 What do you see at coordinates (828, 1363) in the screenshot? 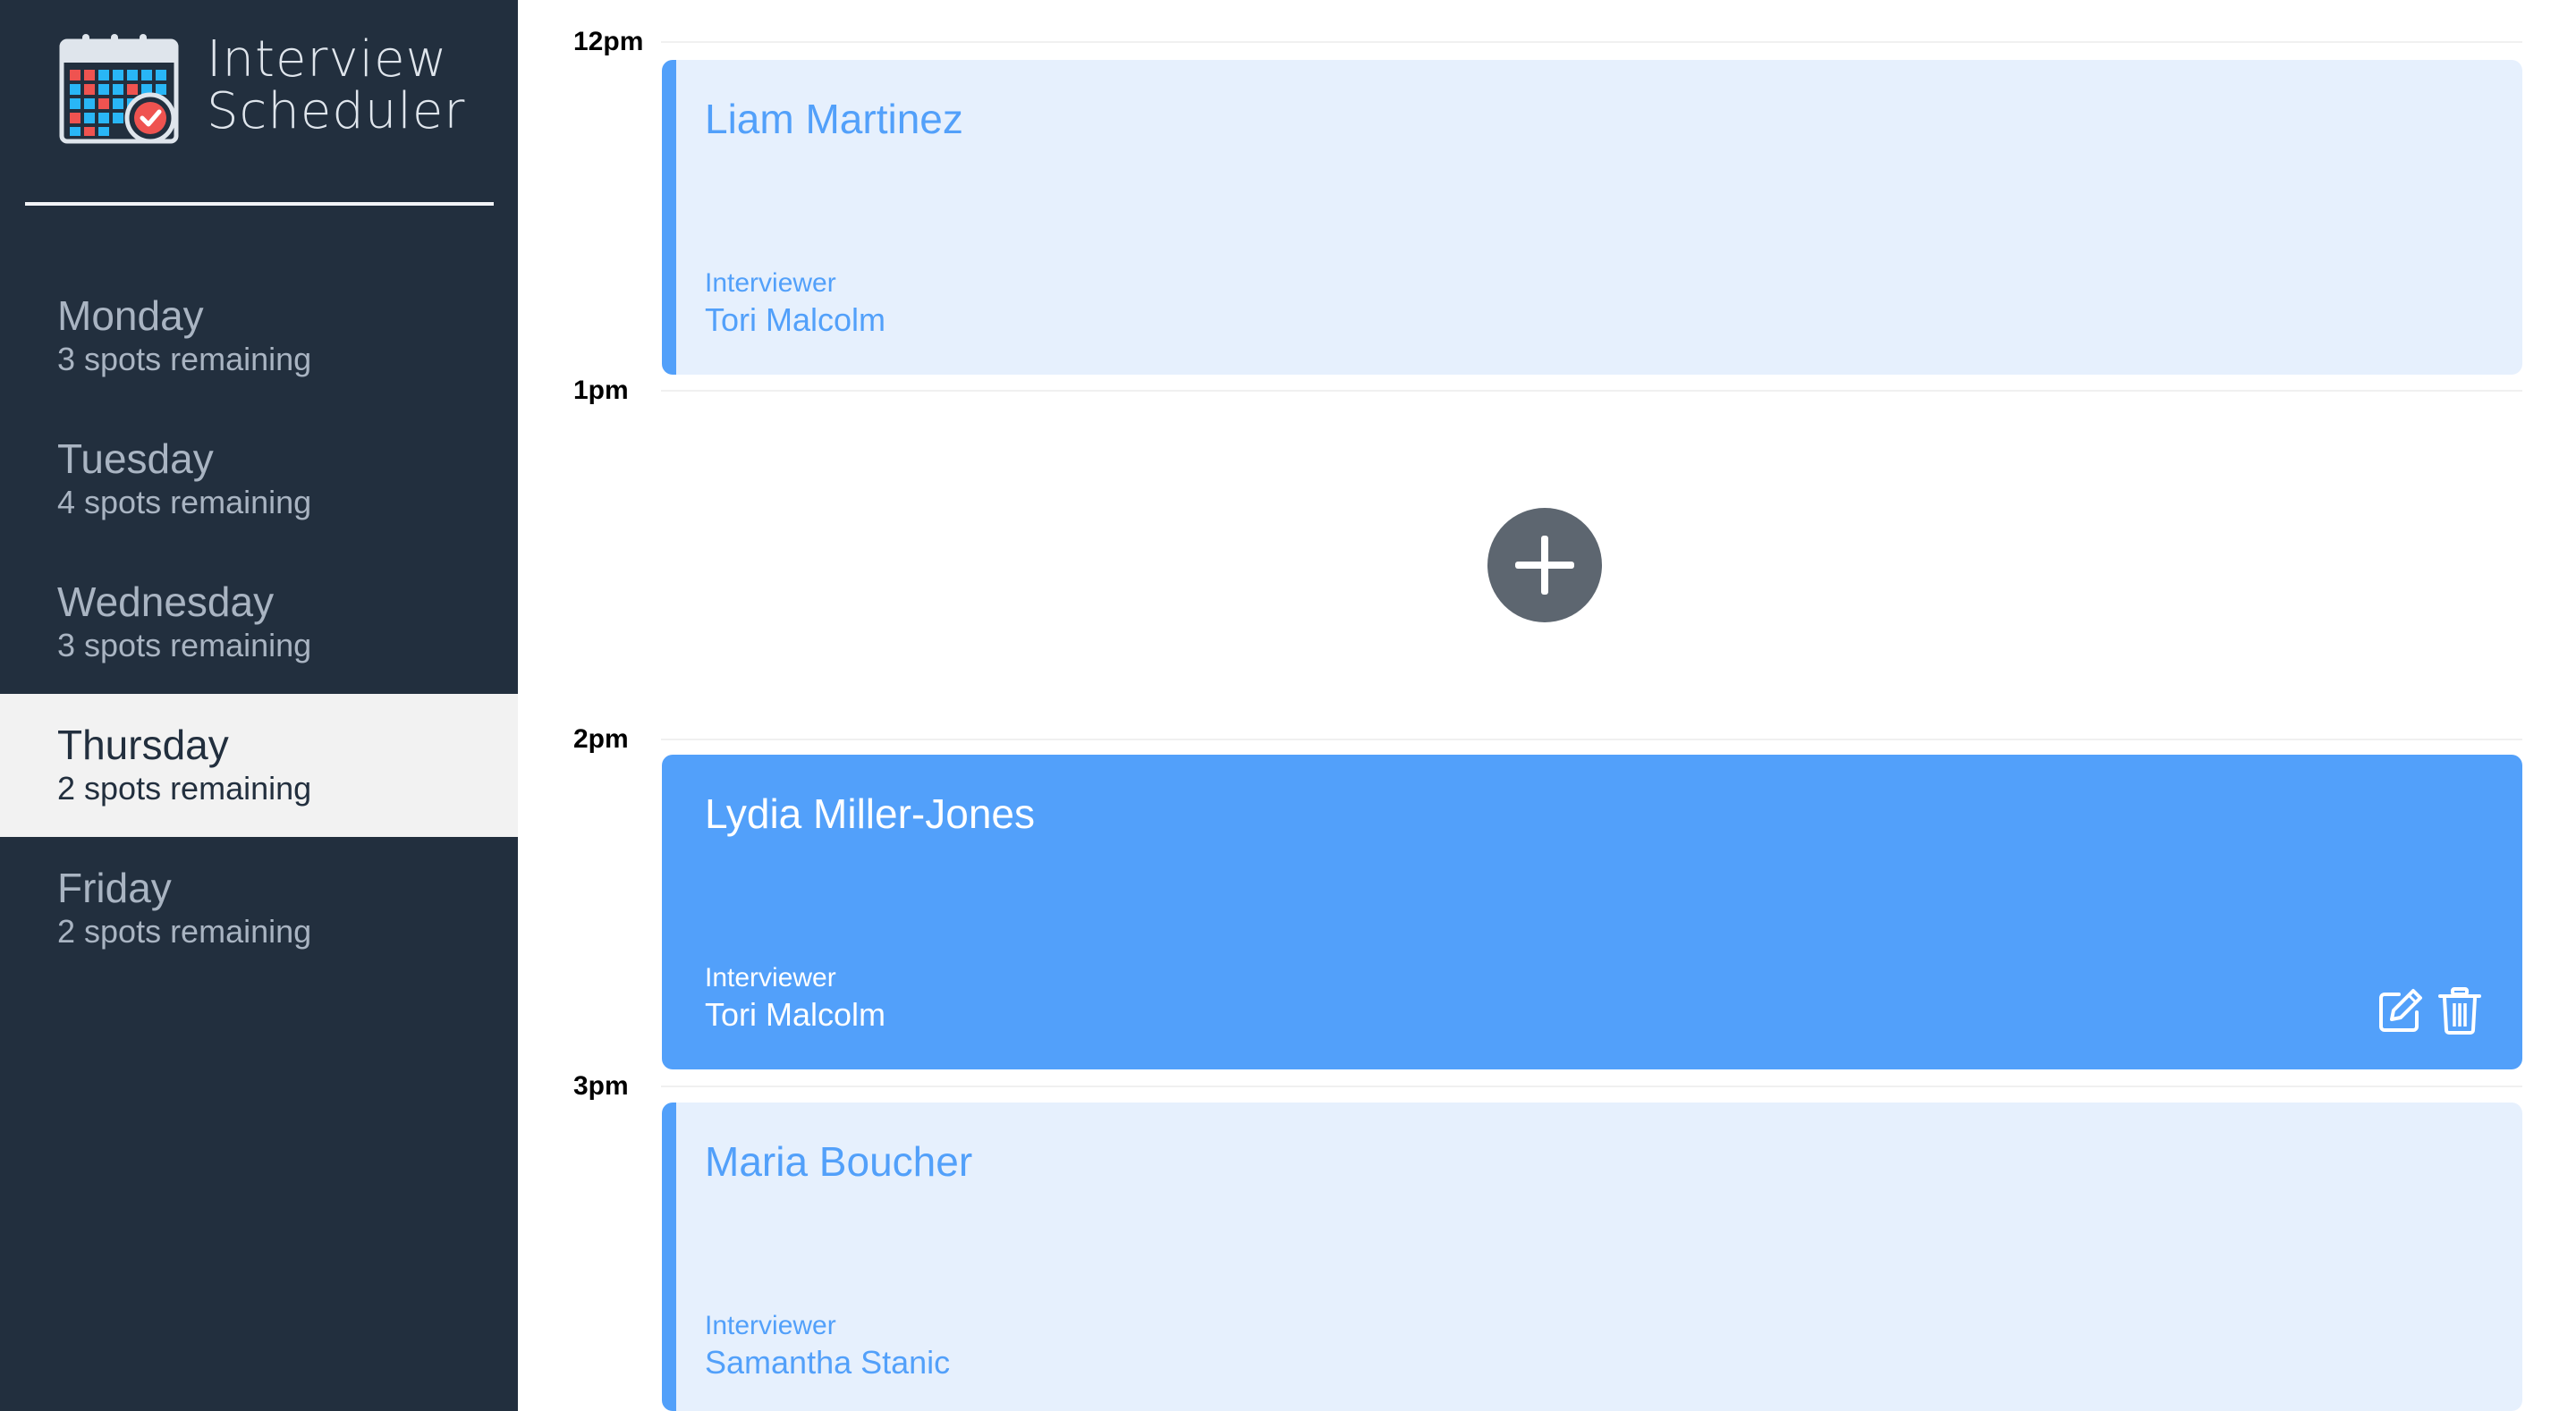
I see `interviewer-name: Samantha Stanic` at bounding box center [828, 1363].